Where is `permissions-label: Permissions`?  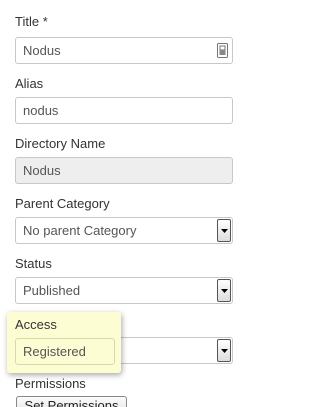
permissions-label: Permissions is located at coordinates (50, 383).